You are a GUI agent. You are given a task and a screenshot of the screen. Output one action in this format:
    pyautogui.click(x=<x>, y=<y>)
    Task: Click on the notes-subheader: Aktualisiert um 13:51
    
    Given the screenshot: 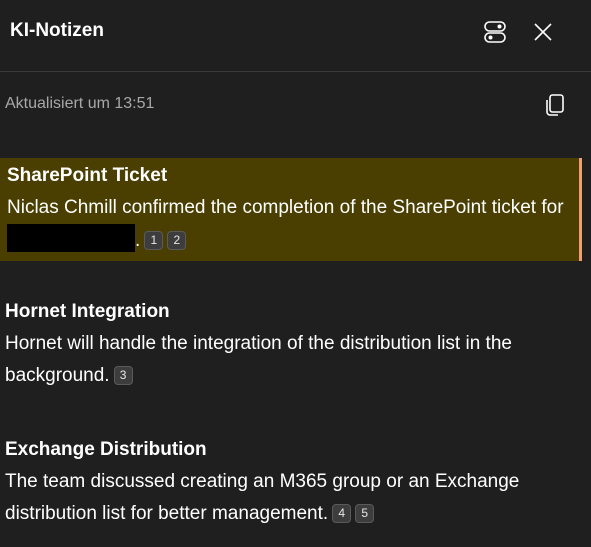 What is the action you would take?
    pyautogui.click(x=295, y=104)
    